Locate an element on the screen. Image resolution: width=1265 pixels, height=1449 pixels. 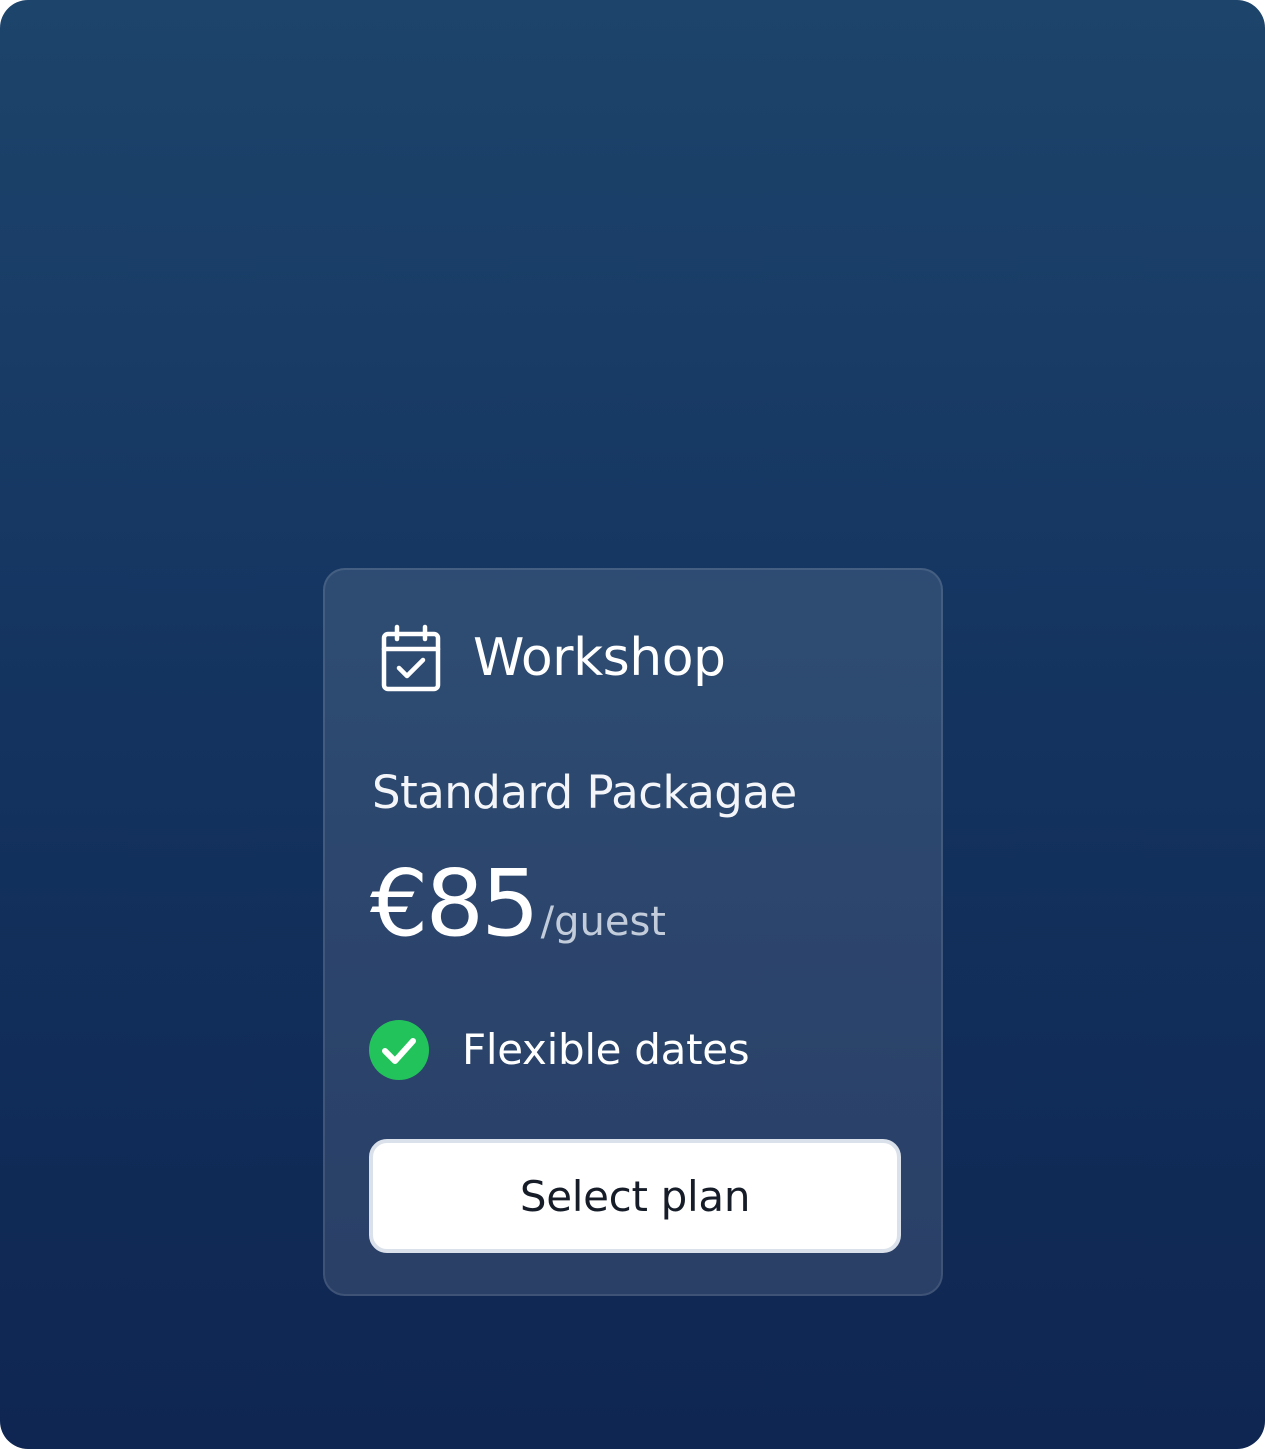
calendar-check-icon is located at coordinates (411, 658).